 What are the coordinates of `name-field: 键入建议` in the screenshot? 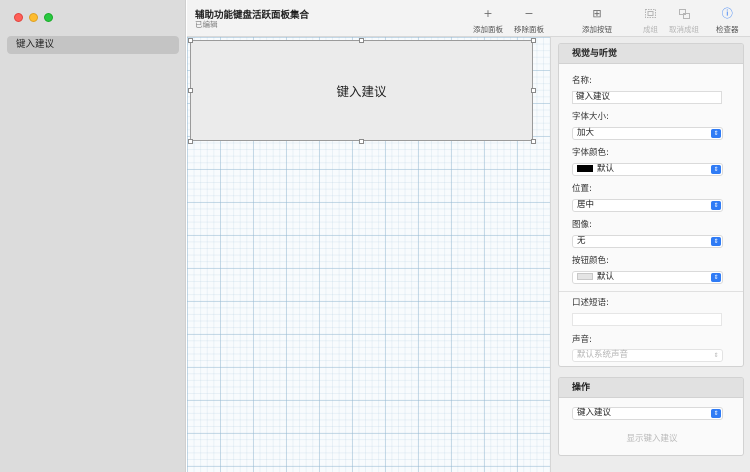 It's located at (647, 97).